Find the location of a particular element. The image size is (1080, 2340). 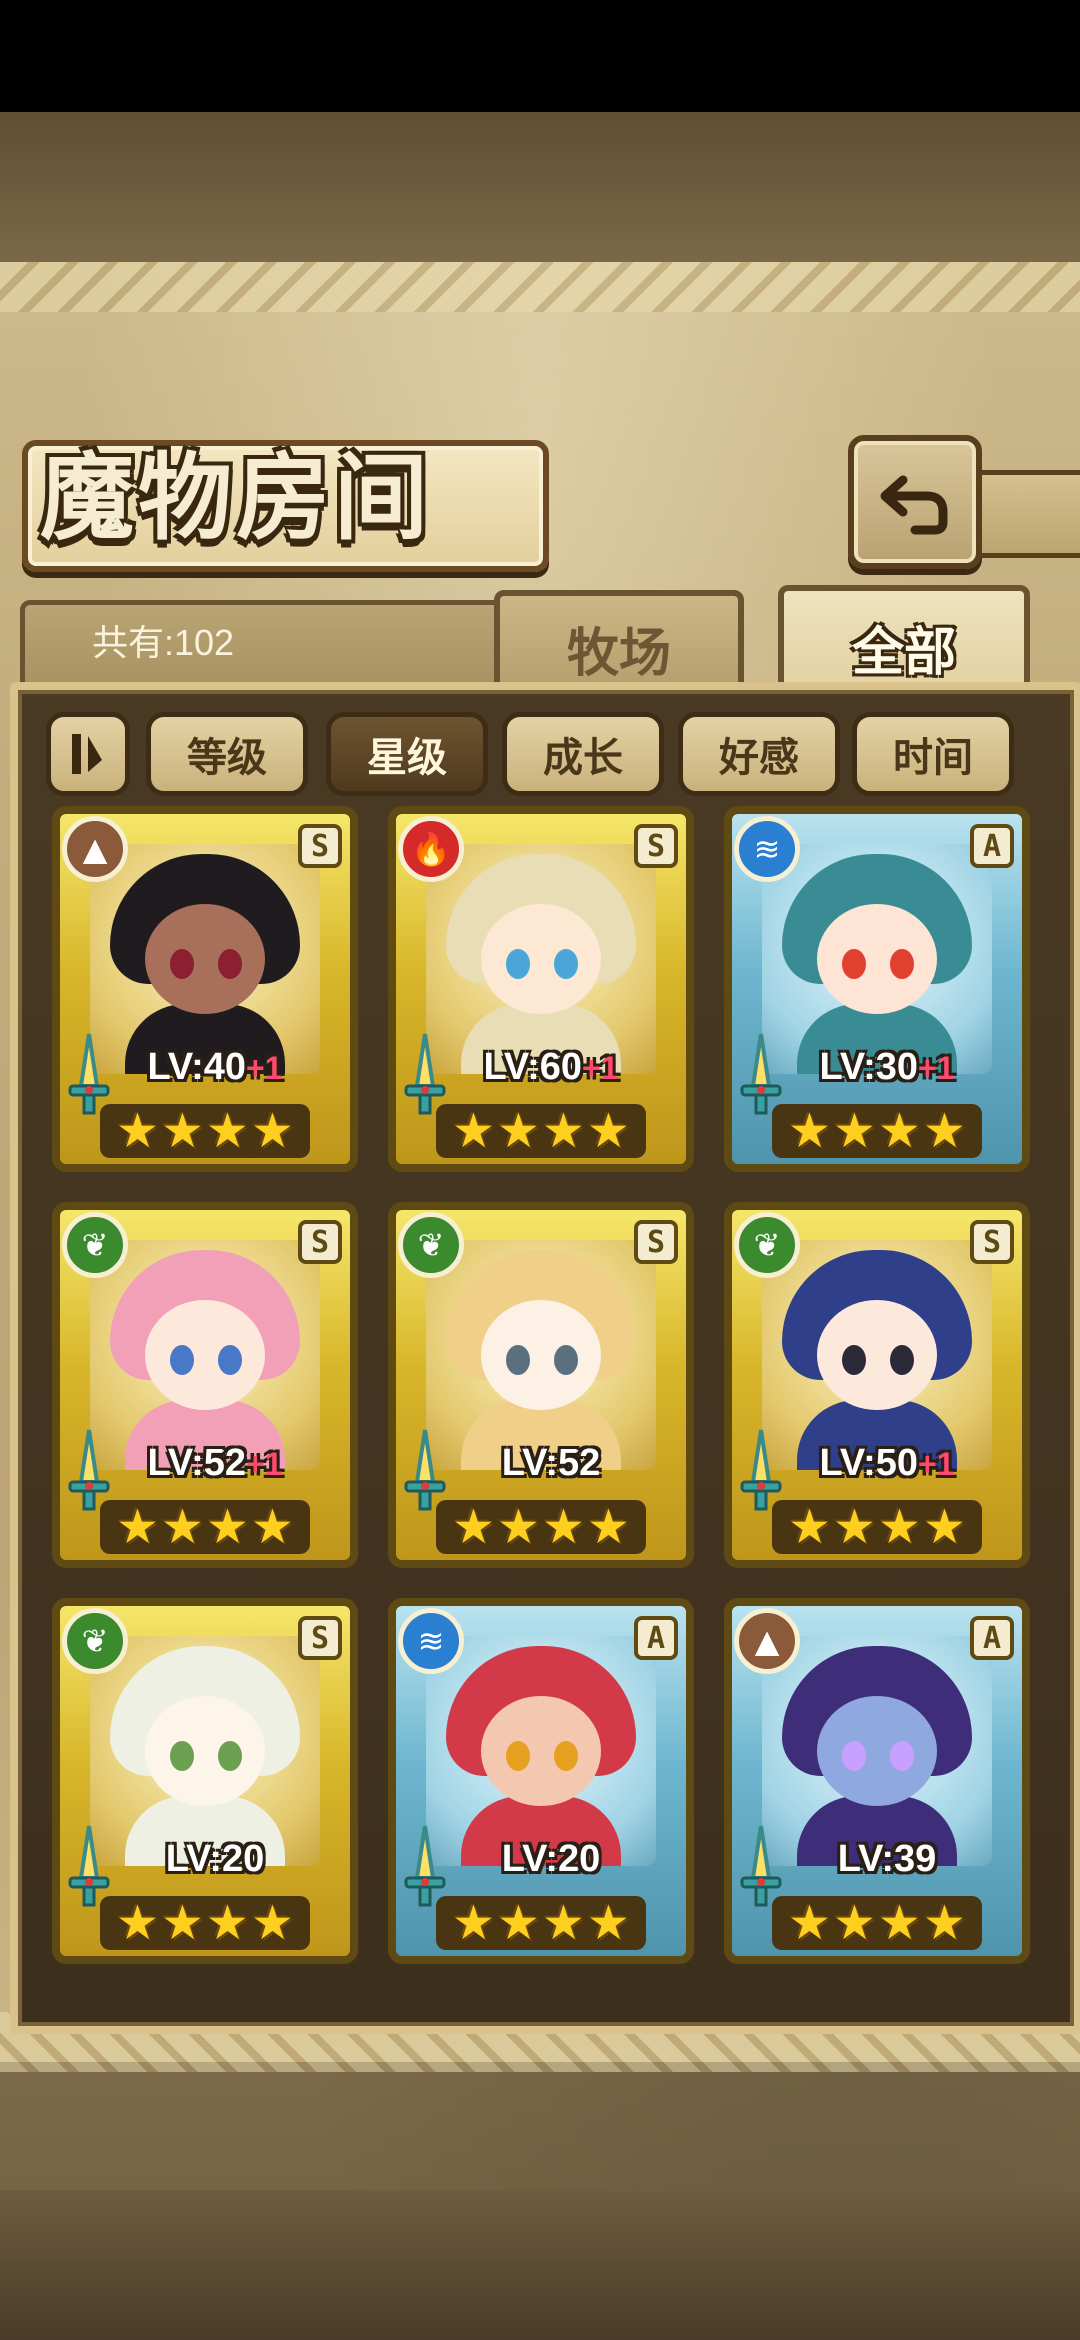

sort-level-button: 等级 is located at coordinates (227, 754).